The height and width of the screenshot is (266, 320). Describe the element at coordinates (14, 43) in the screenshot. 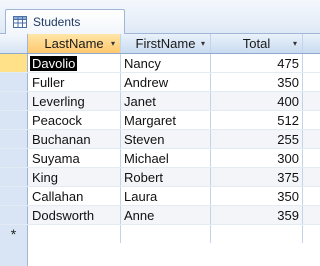

I see `select-all-button` at that location.